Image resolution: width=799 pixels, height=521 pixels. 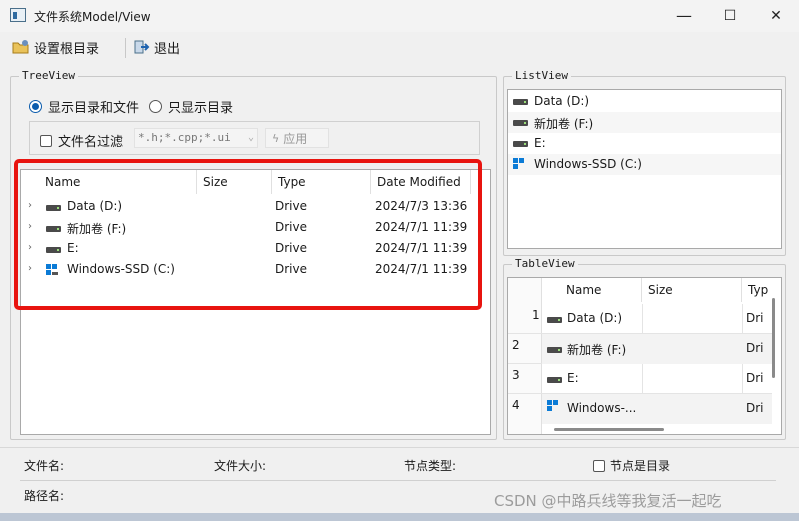 What do you see at coordinates (184, 137) in the screenshot?
I see `filter-value: *.h;*.cpp;*.ui` at bounding box center [184, 137].